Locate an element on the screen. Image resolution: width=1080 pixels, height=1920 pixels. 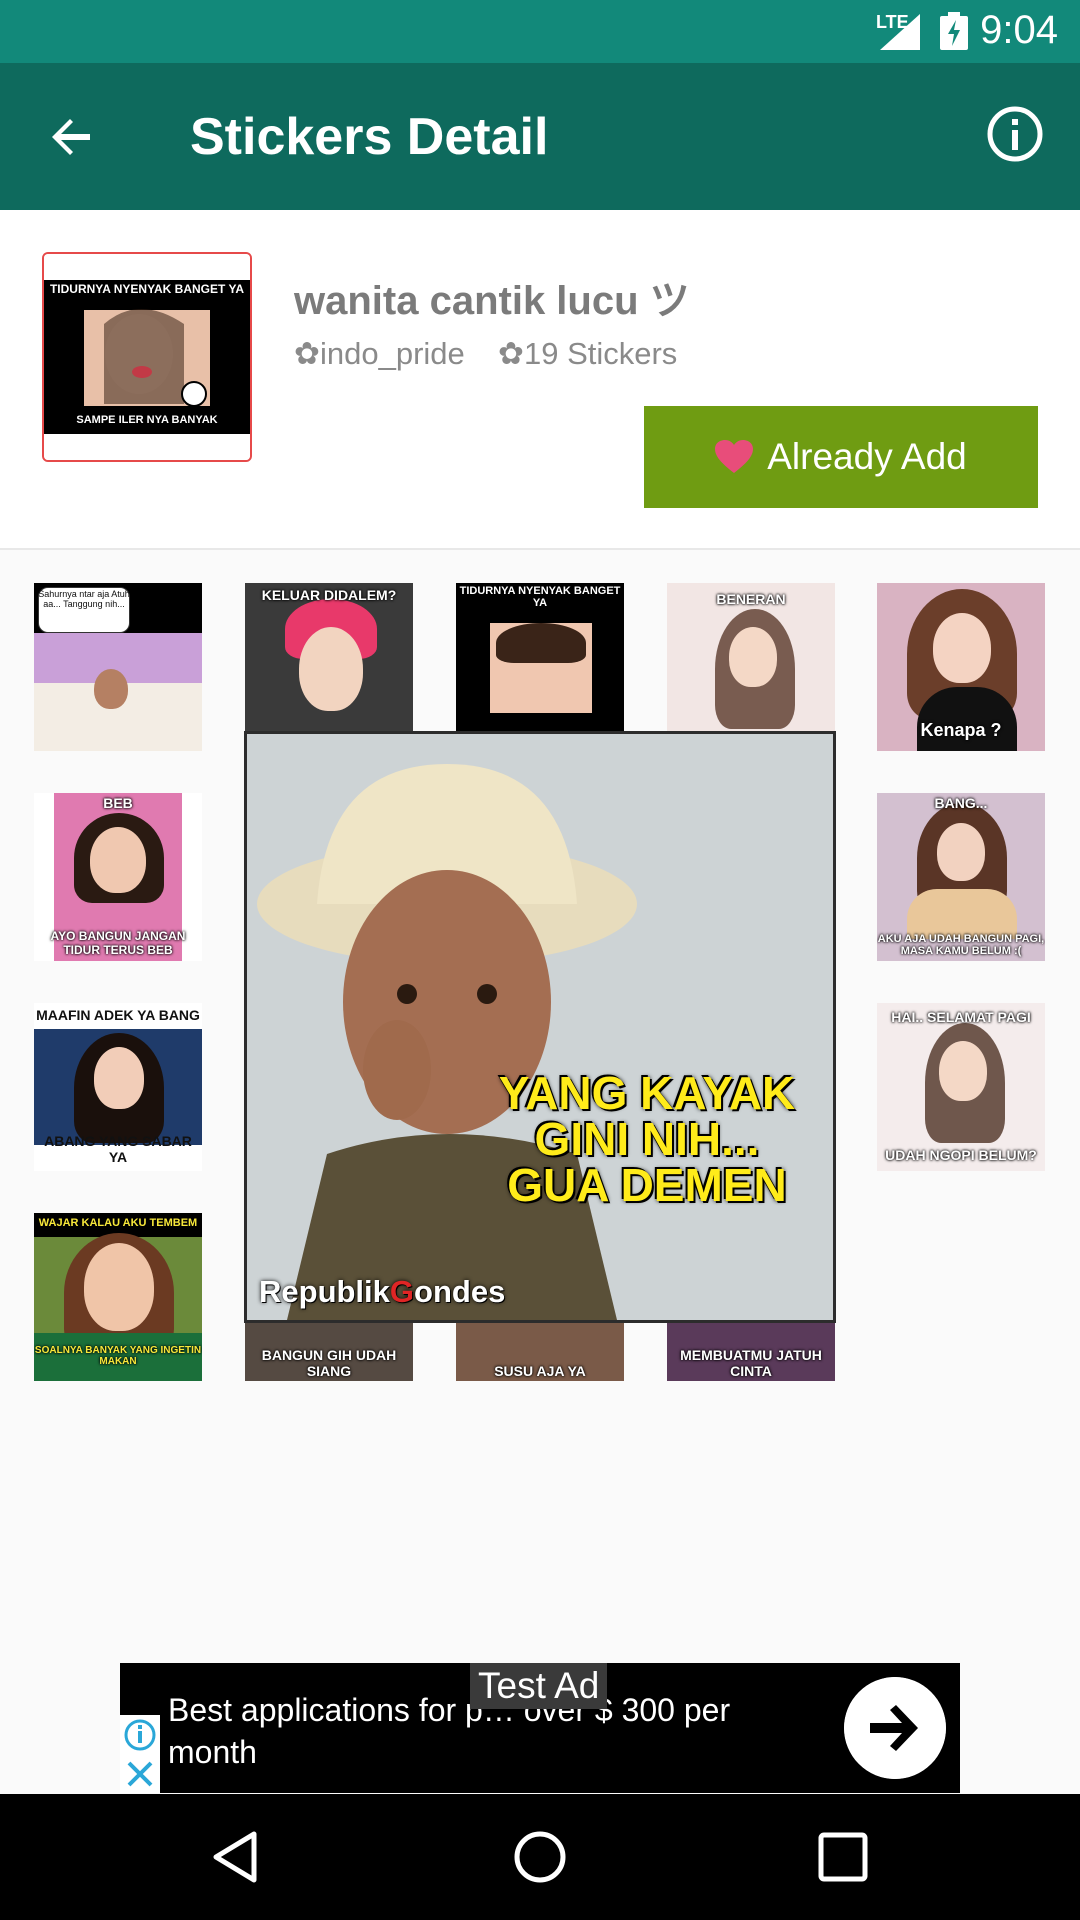
sticker-caption-bottom: SUSU AJA YA is located at coordinates (540, 1371).